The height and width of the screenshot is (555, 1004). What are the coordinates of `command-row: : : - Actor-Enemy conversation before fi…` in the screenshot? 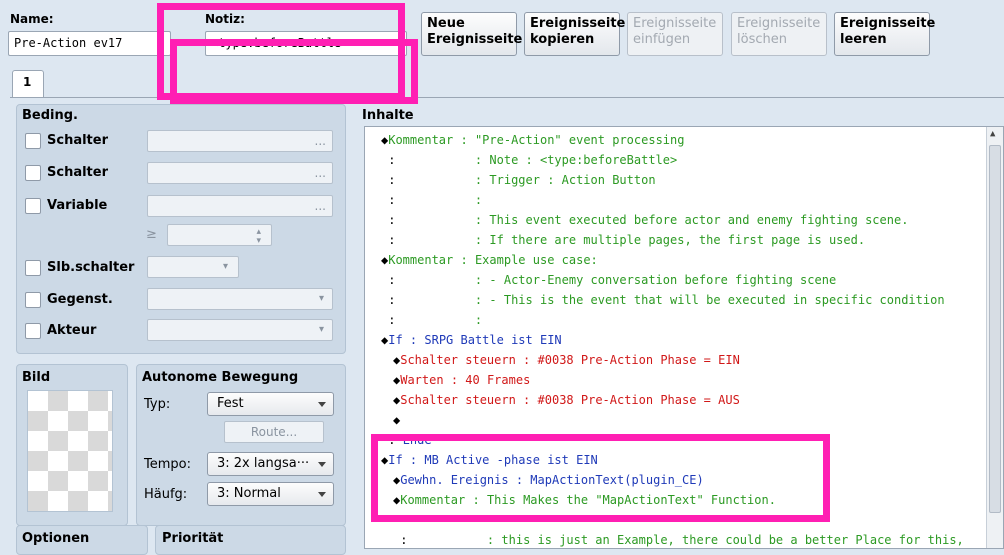 It's located at (675, 280).